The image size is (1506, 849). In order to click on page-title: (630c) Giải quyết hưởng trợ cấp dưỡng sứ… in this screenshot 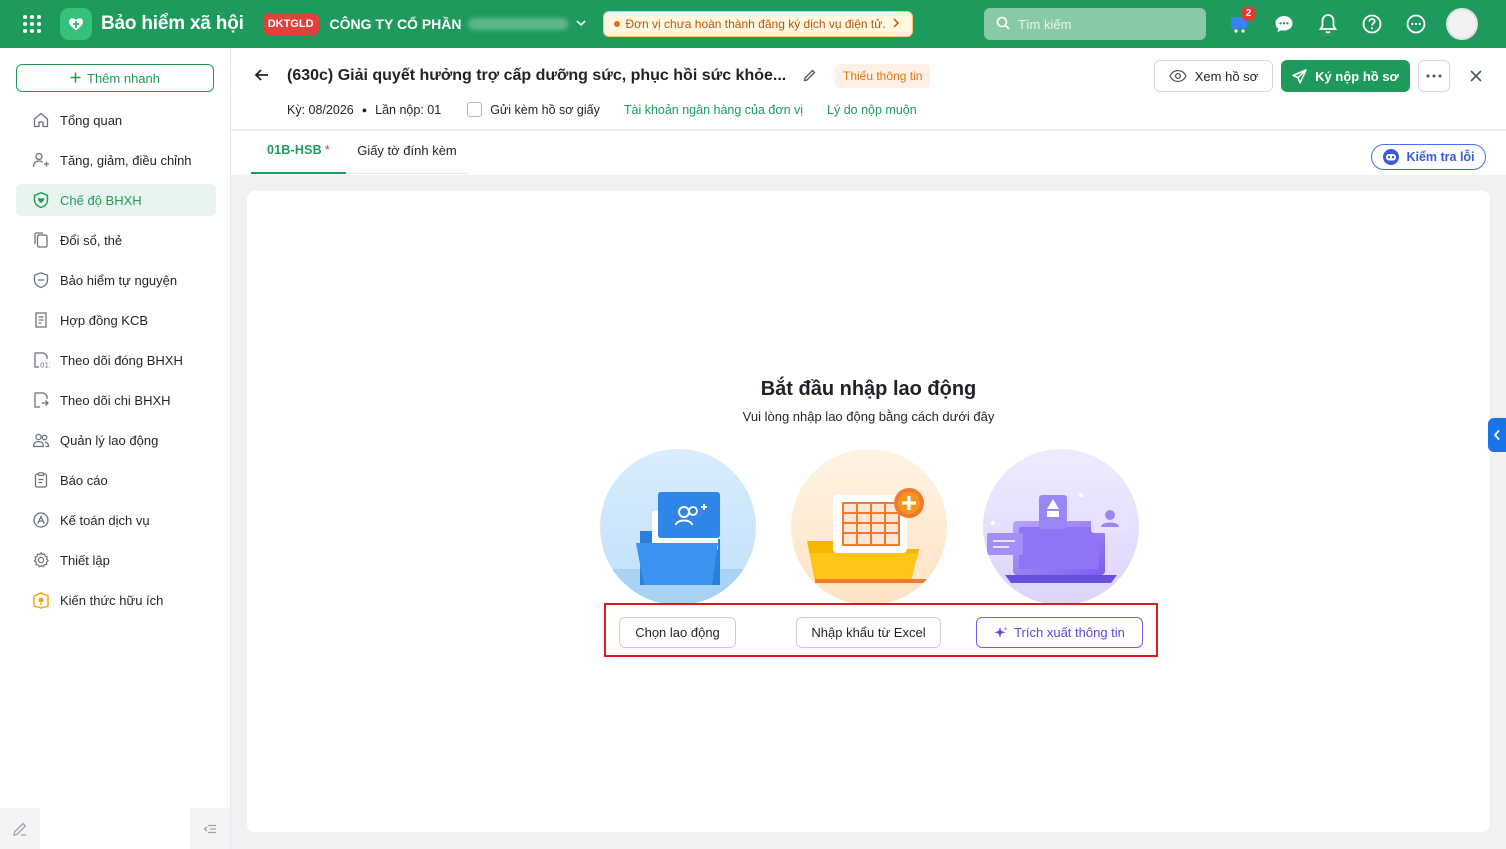, I will do `click(537, 75)`.